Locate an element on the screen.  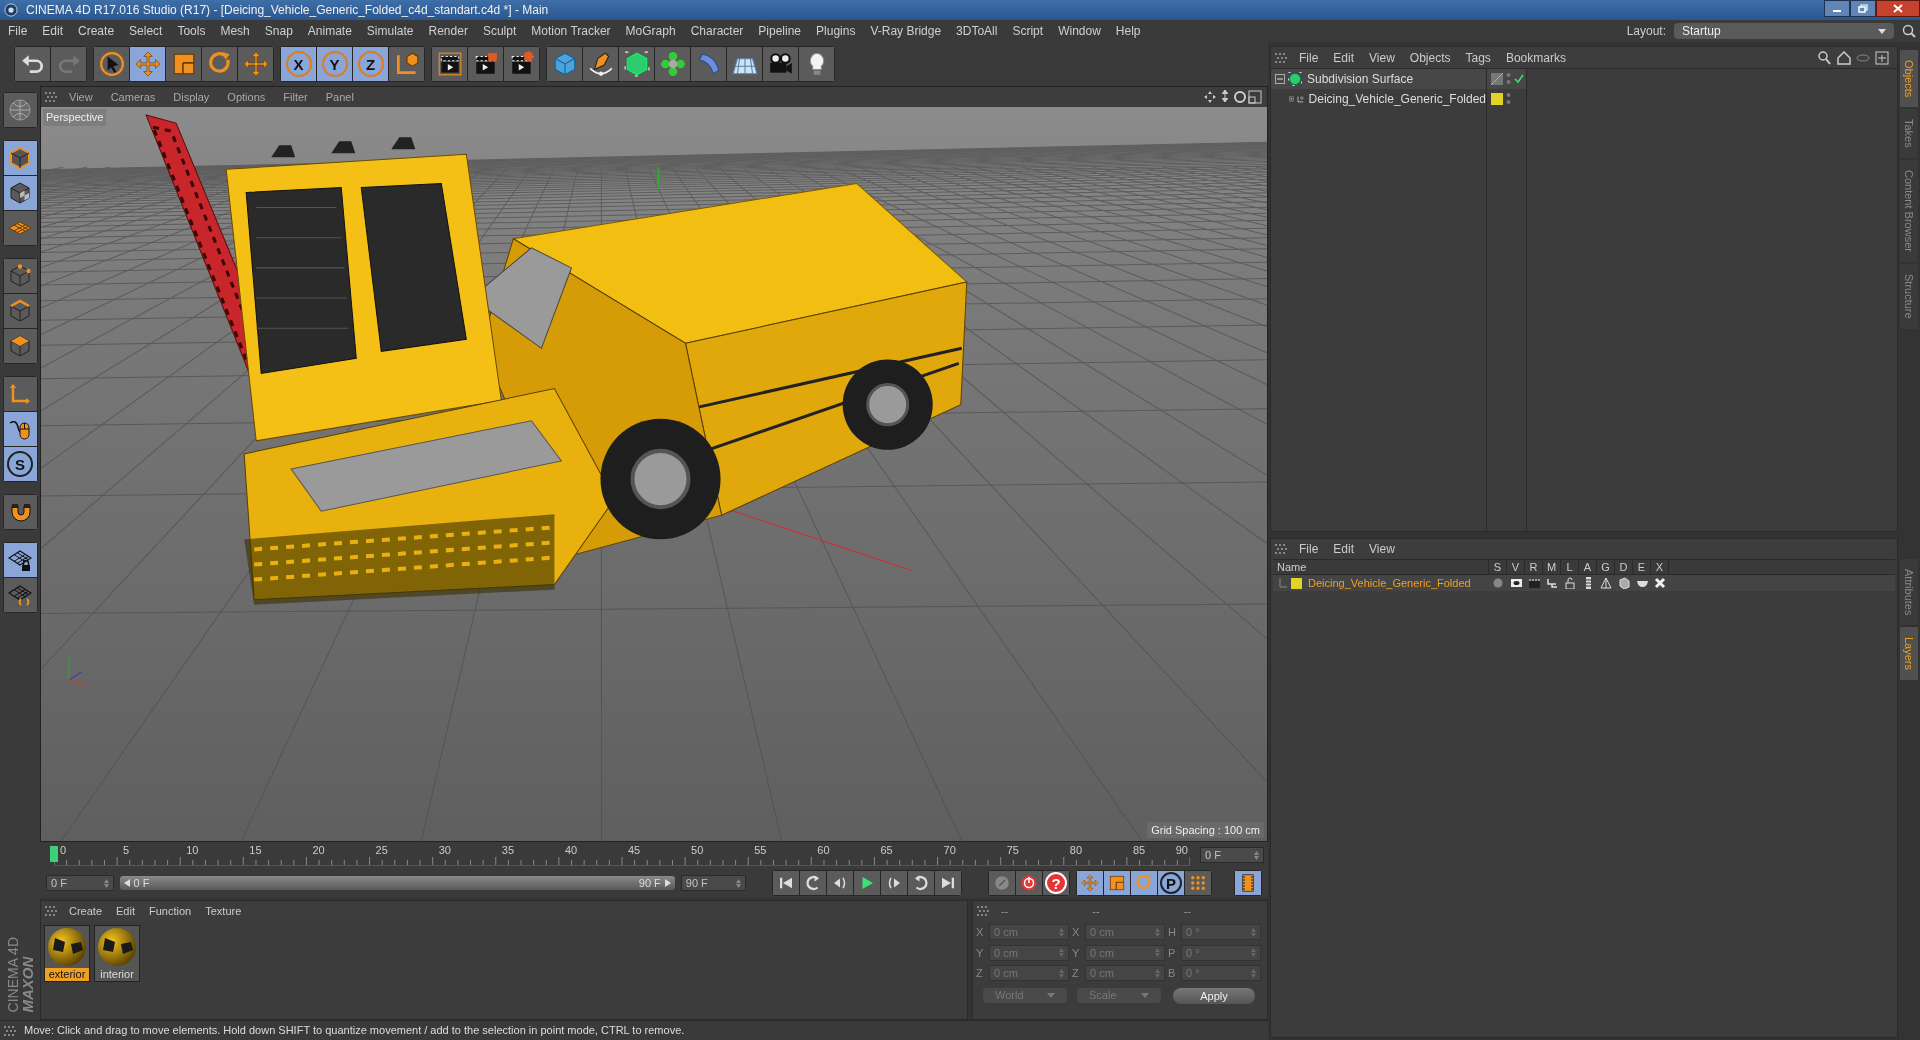
solo-dot-icon is located at coordinates (1498, 583).